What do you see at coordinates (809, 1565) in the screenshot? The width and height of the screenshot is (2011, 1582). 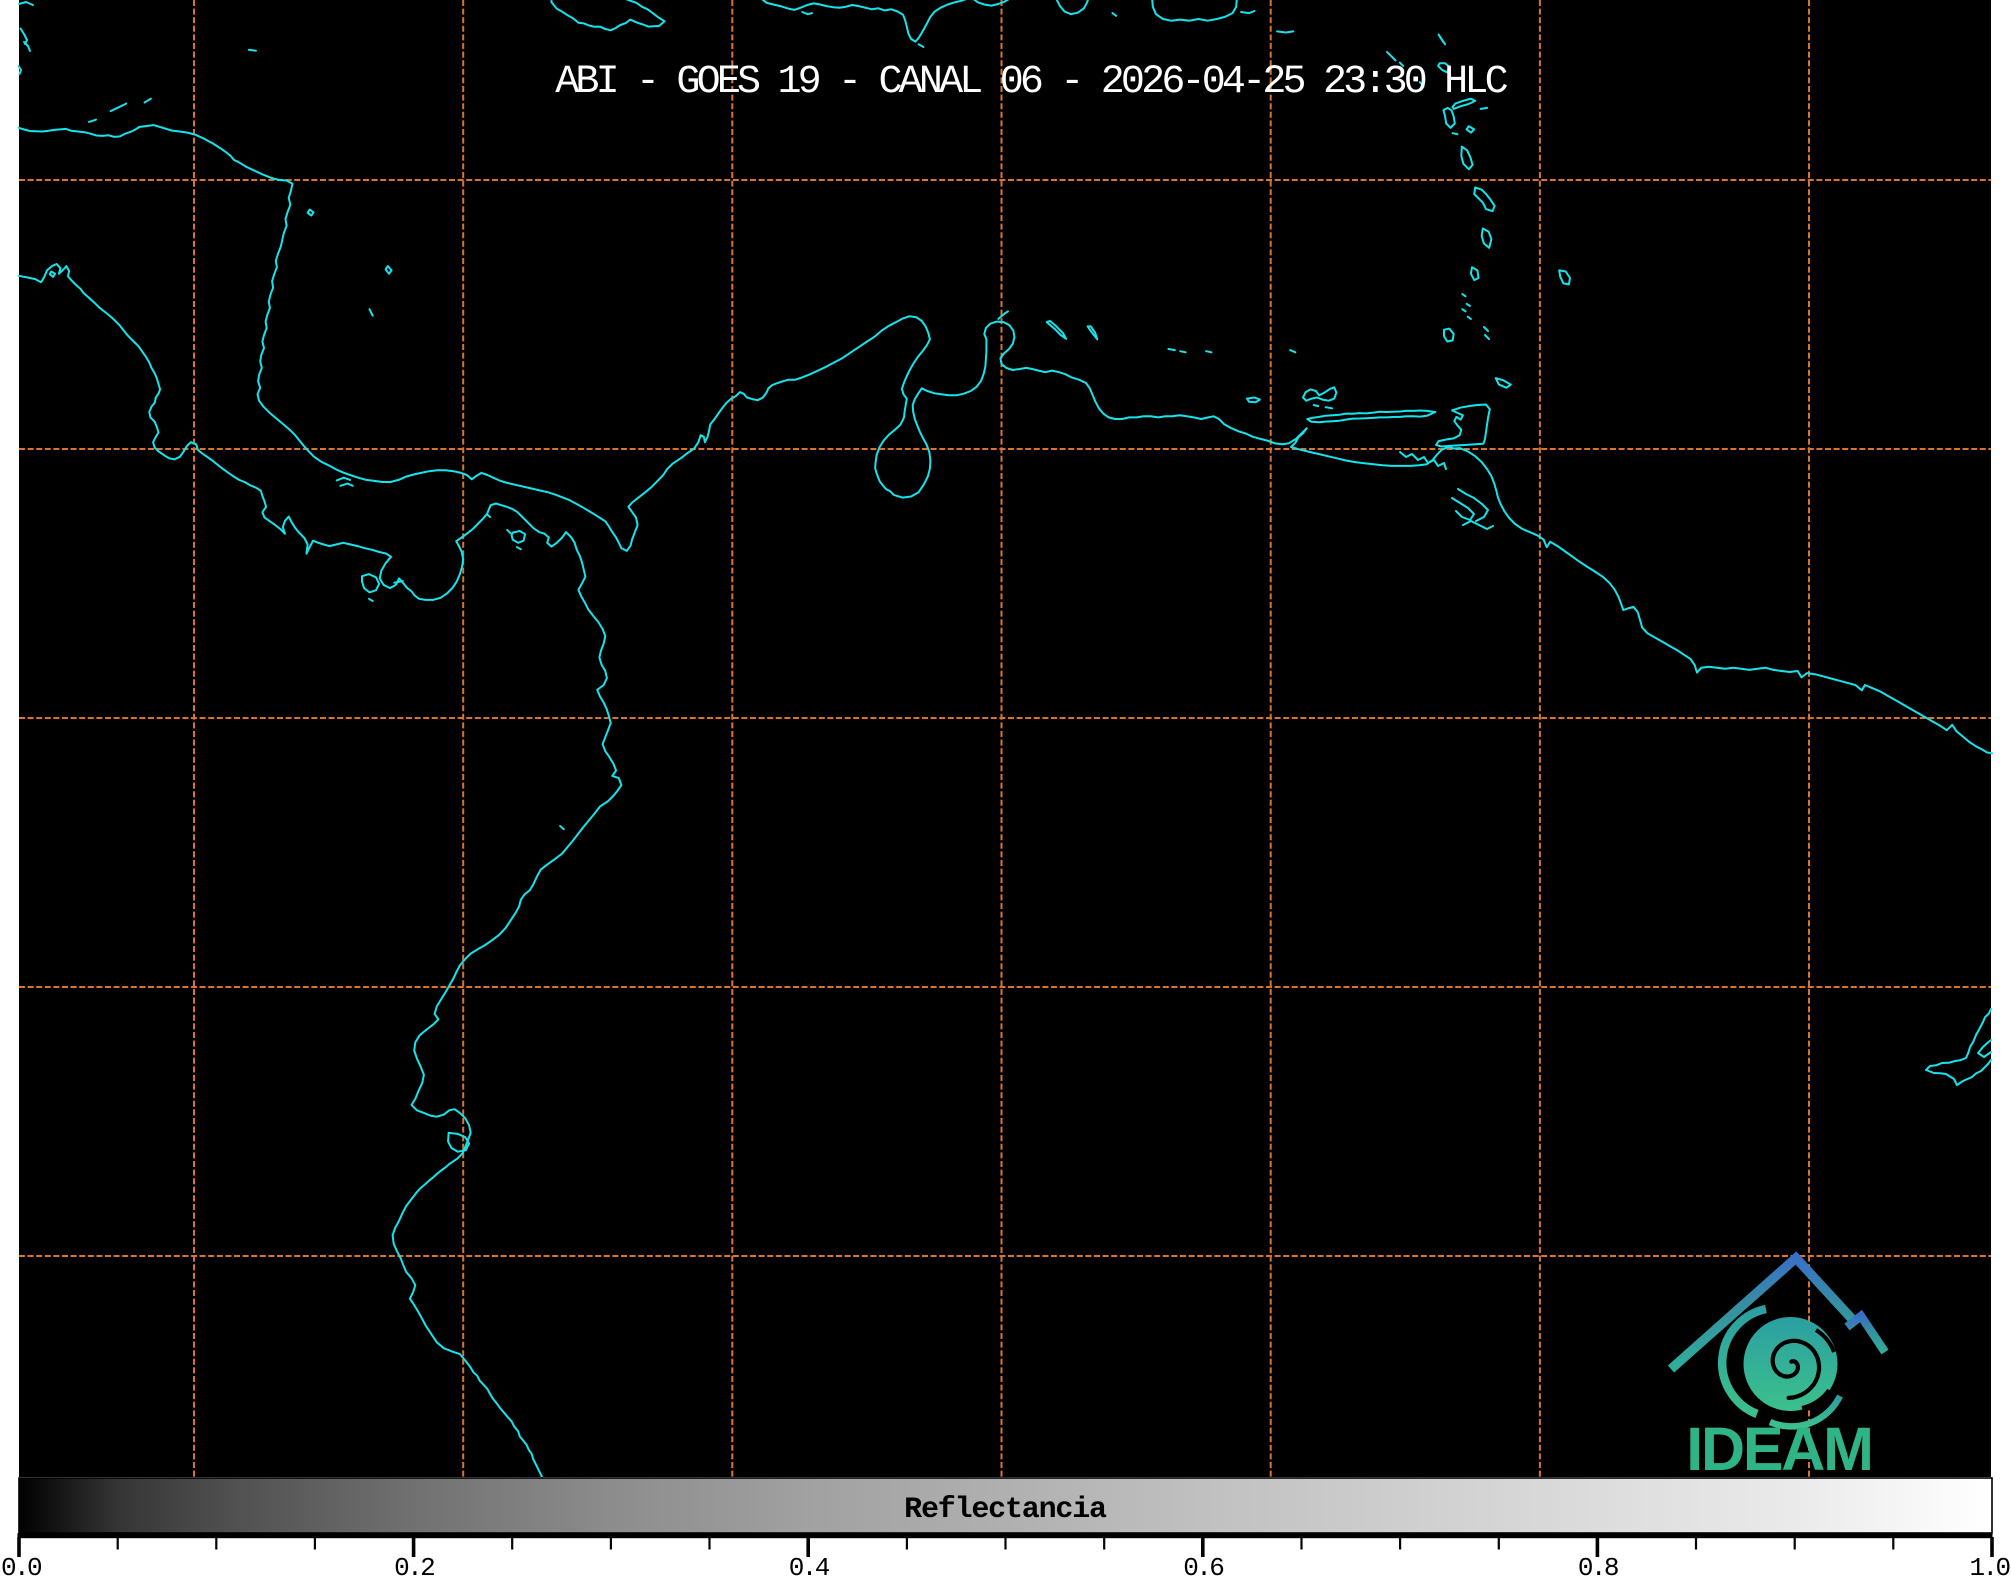 I see `svg-text: 0.4` at bounding box center [809, 1565].